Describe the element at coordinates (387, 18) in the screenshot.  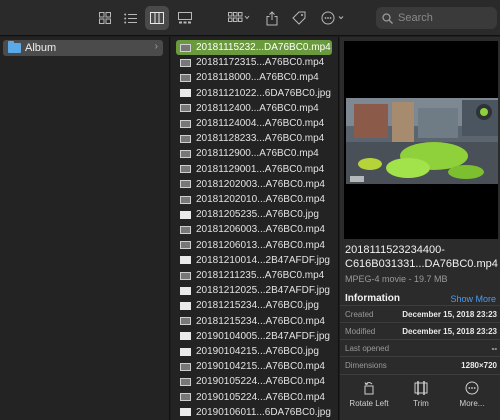
I see `search-icon` at that location.